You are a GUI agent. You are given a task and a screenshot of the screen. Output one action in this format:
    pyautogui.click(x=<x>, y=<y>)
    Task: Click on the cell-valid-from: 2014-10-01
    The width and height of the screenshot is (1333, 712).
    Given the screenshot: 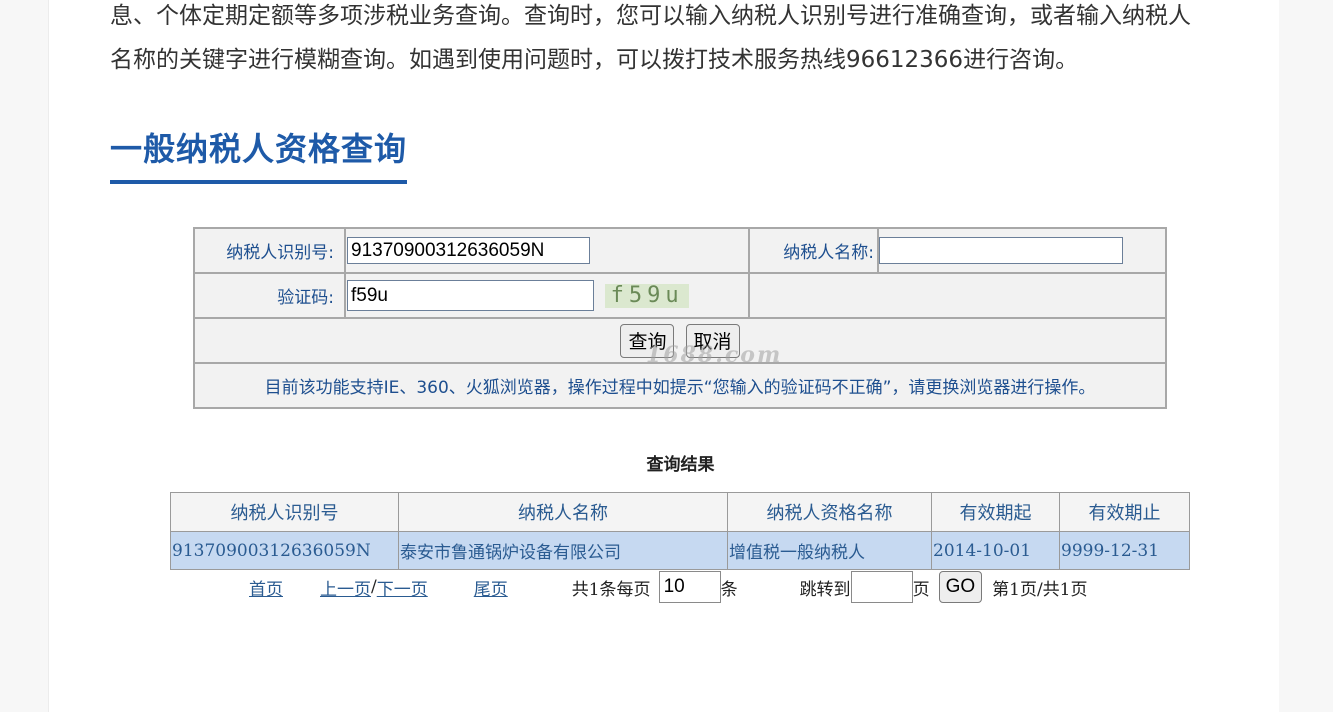 What is the action you would take?
    pyautogui.click(x=995, y=550)
    